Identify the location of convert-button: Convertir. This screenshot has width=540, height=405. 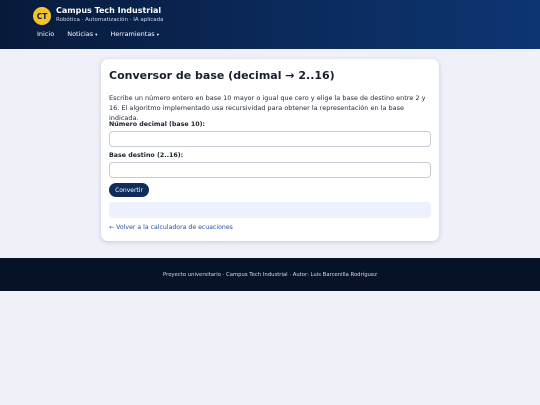
(129, 190).